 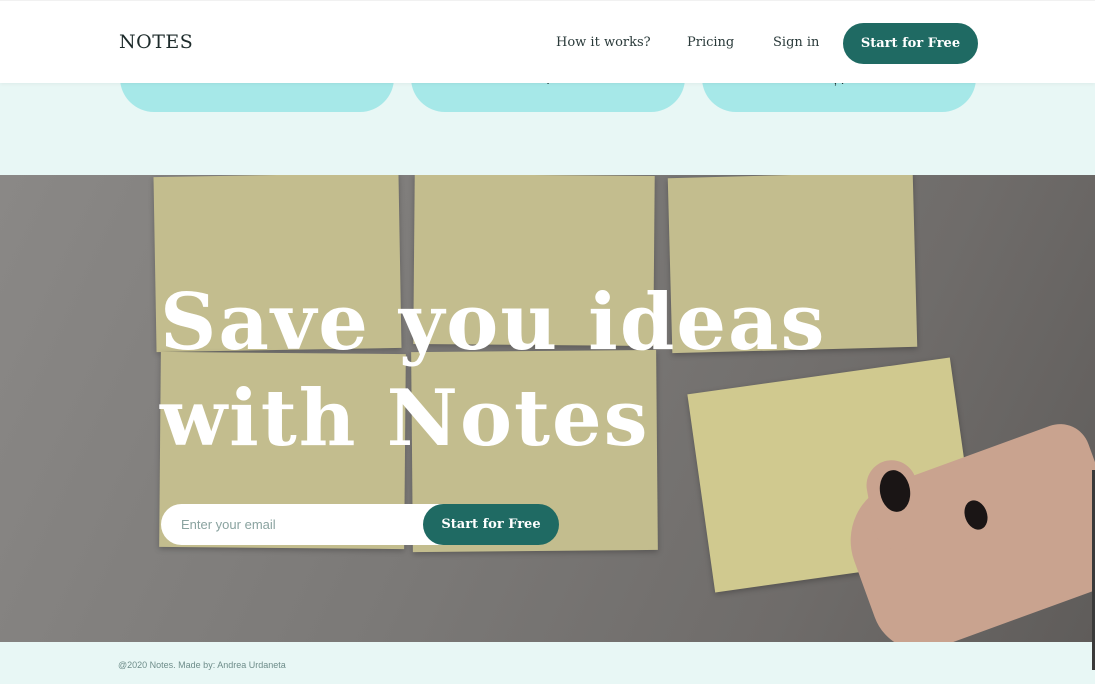 I want to click on logo: NOTES, so click(x=156, y=42).